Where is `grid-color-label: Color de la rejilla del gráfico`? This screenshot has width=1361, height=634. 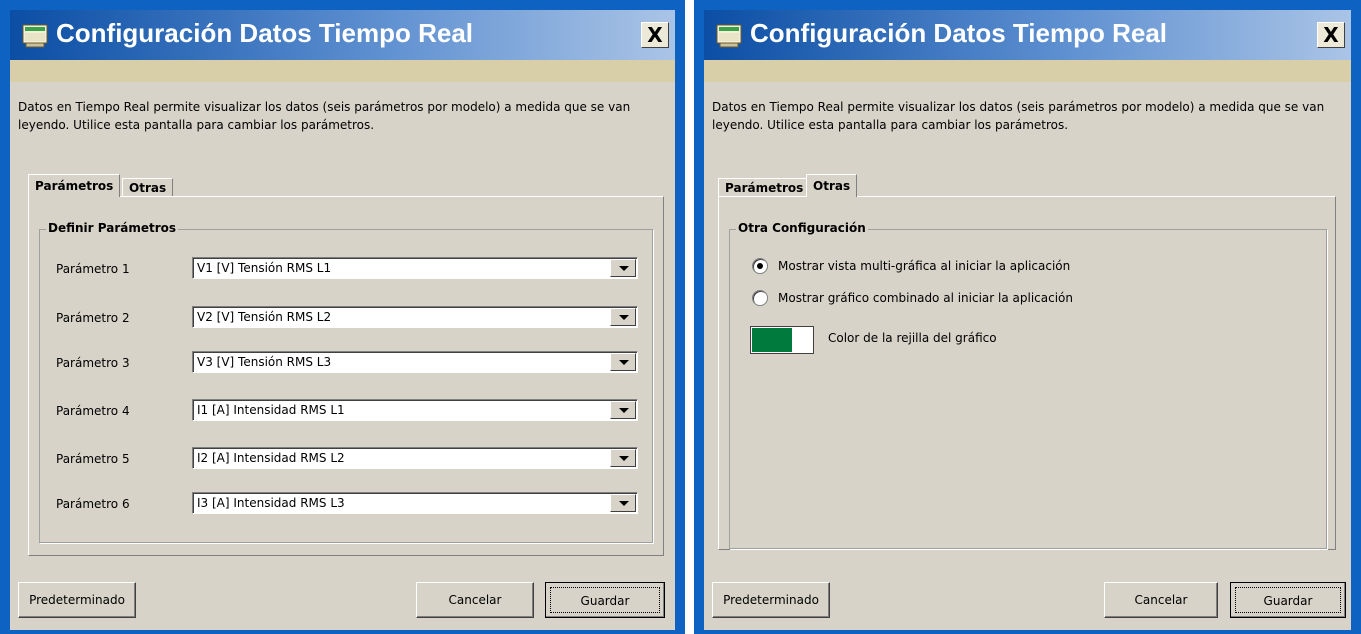
grid-color-label: Color de la rejilla del gráfico is located at coordinates (912, 338).